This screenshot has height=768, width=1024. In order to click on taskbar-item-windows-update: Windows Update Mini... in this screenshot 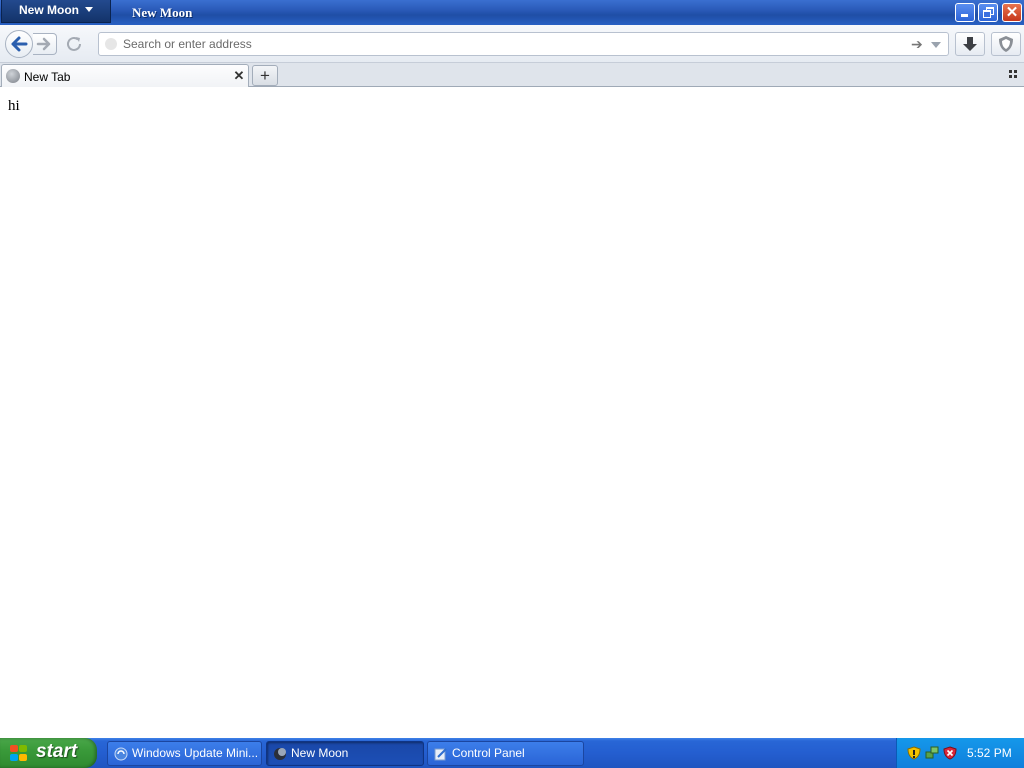, I will do `click(184, 753)`.